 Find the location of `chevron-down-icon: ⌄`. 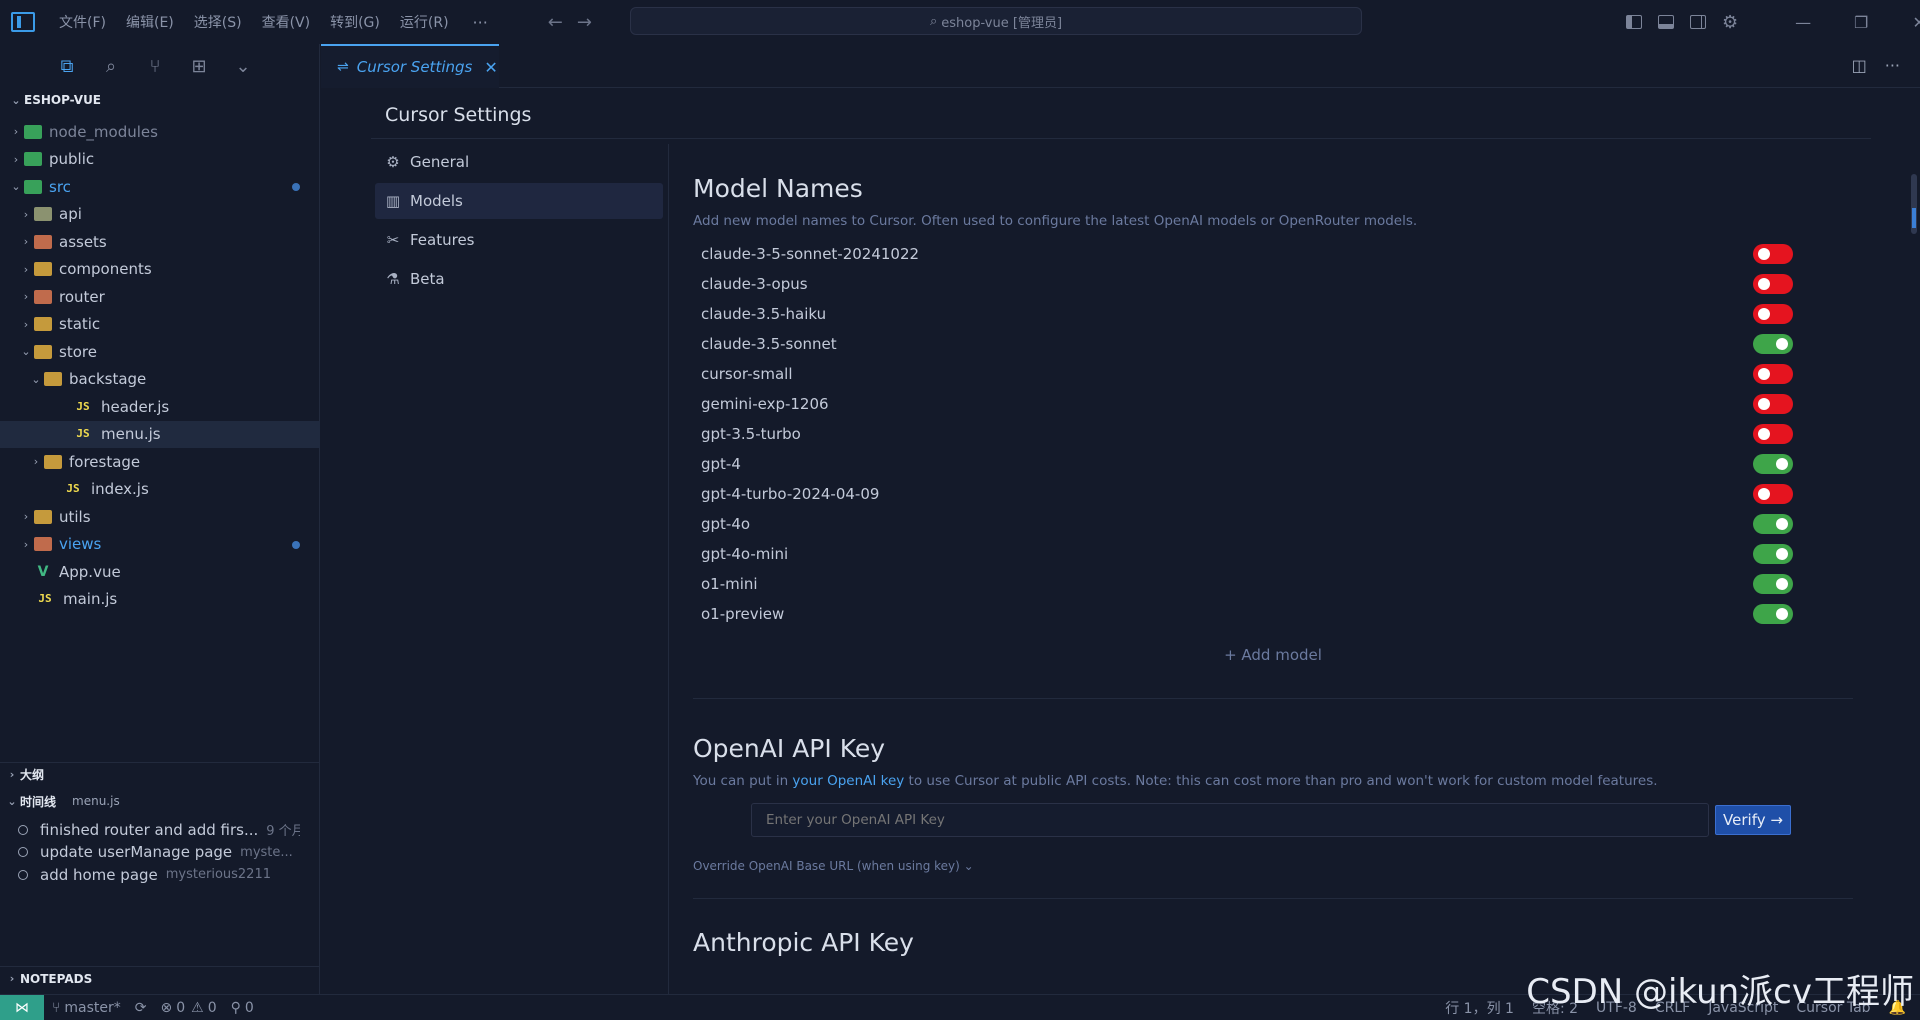

chevron-down-icon: ⌄ is located at coordinates (243, 66).